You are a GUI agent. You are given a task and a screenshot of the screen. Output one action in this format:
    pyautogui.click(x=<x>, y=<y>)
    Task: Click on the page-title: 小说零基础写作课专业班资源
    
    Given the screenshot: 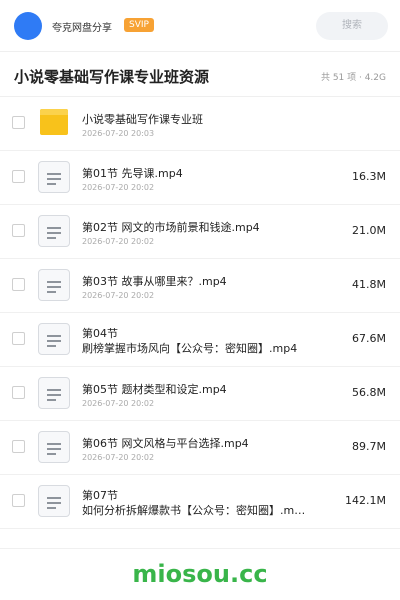 What is the action you would take?
    pyautogui.click(x=112, y=77)
    